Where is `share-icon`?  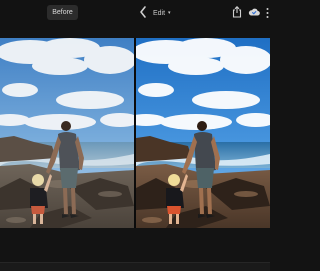
share-icon is located at coordinates (237, 12).